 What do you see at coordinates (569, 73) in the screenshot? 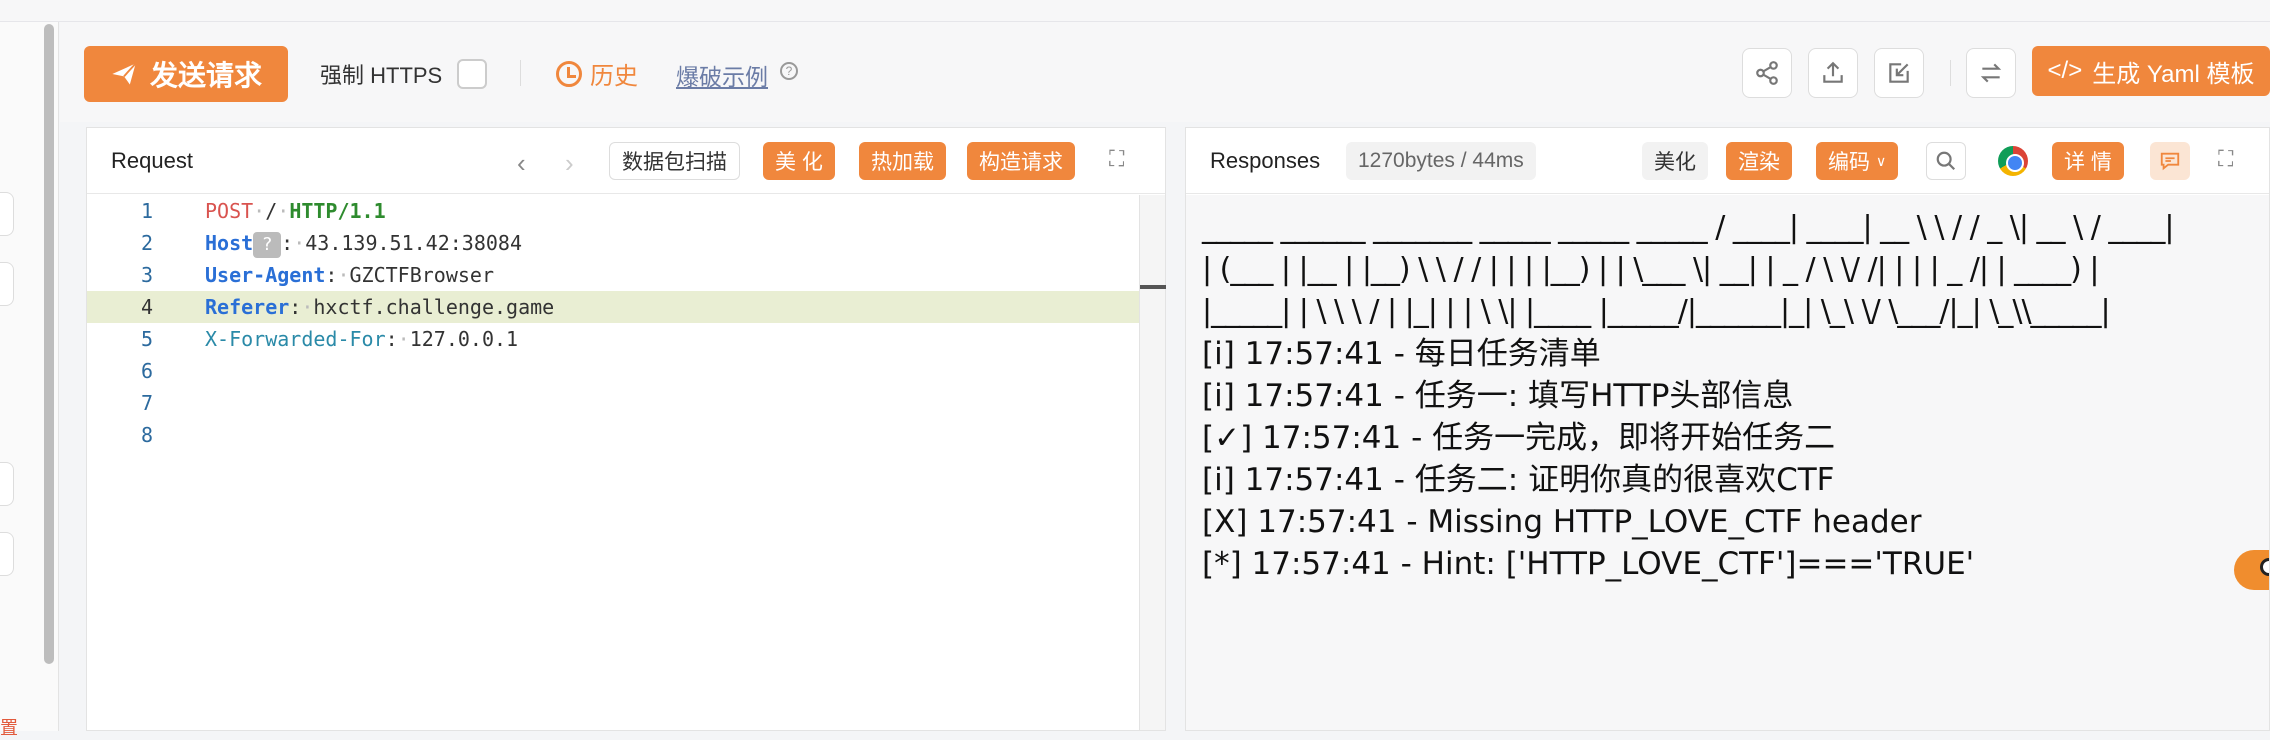
I see `clock-icon` at bounding box center [569, 73].